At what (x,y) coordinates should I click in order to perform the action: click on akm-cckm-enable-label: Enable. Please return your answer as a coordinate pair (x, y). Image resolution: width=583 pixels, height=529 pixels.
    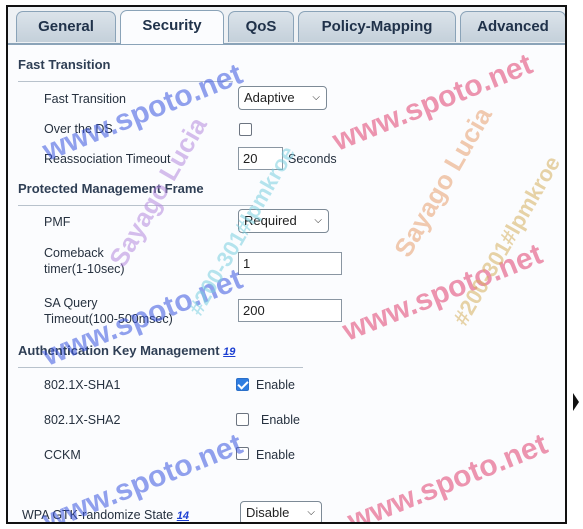
    Looking at the image, I should click on (275, 455).